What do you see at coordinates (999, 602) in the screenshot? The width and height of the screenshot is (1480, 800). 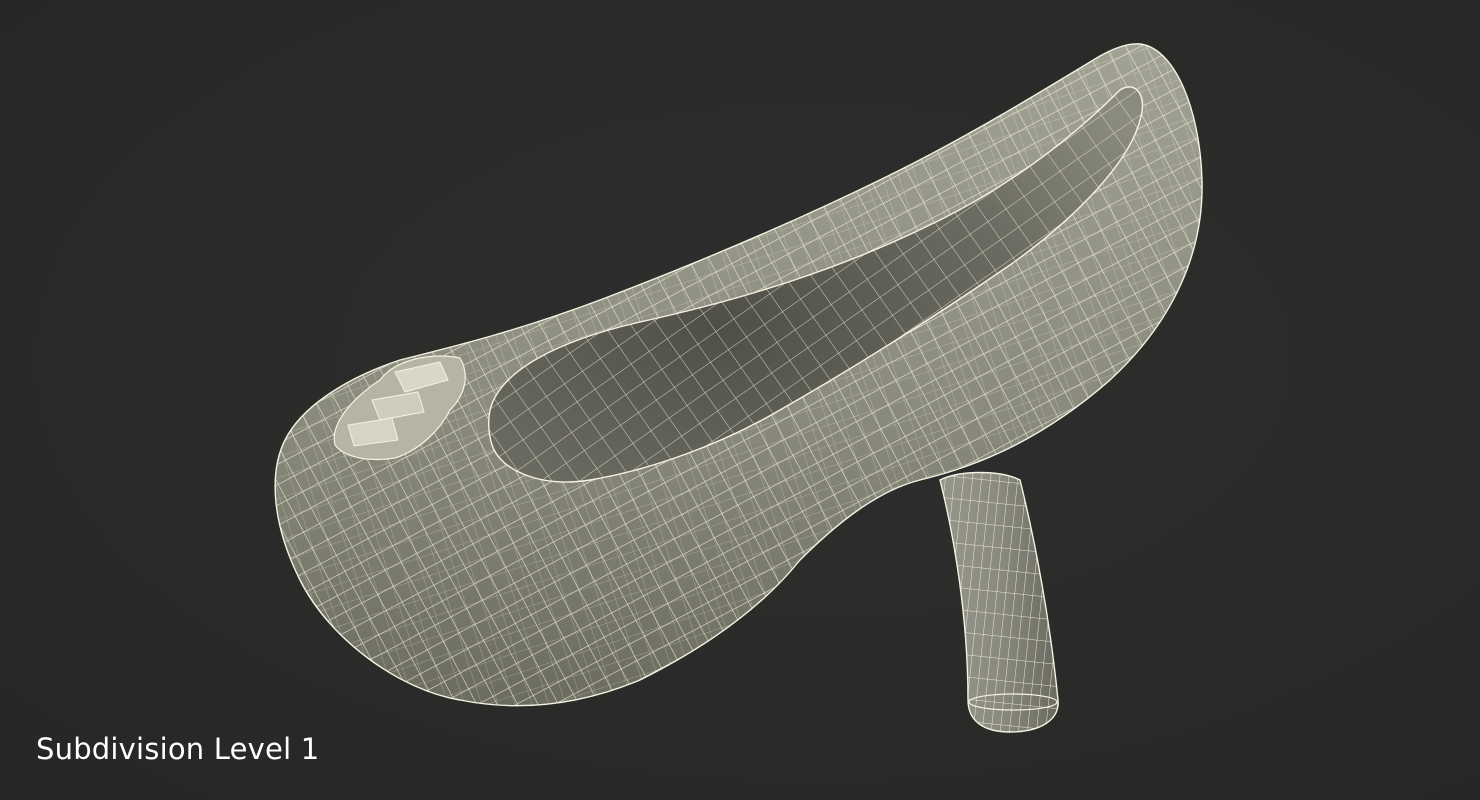 I see `shoe-heel` at bounding box center [999, 602].